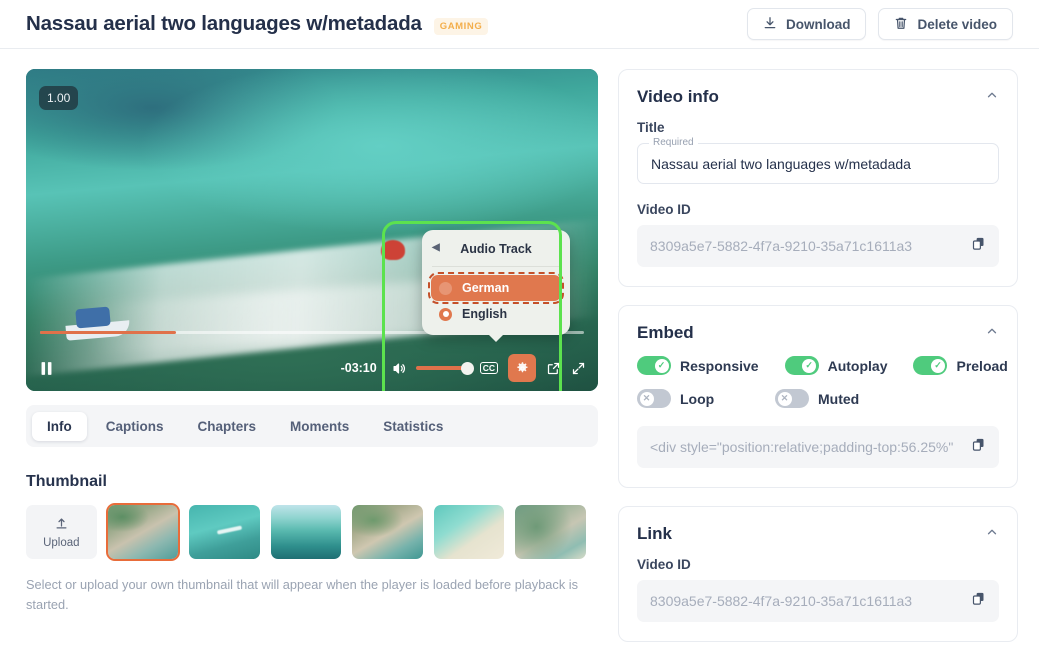  Describe the element at coordinates (553, 368) in the screenshot. I see `open-external-icon` at that location.